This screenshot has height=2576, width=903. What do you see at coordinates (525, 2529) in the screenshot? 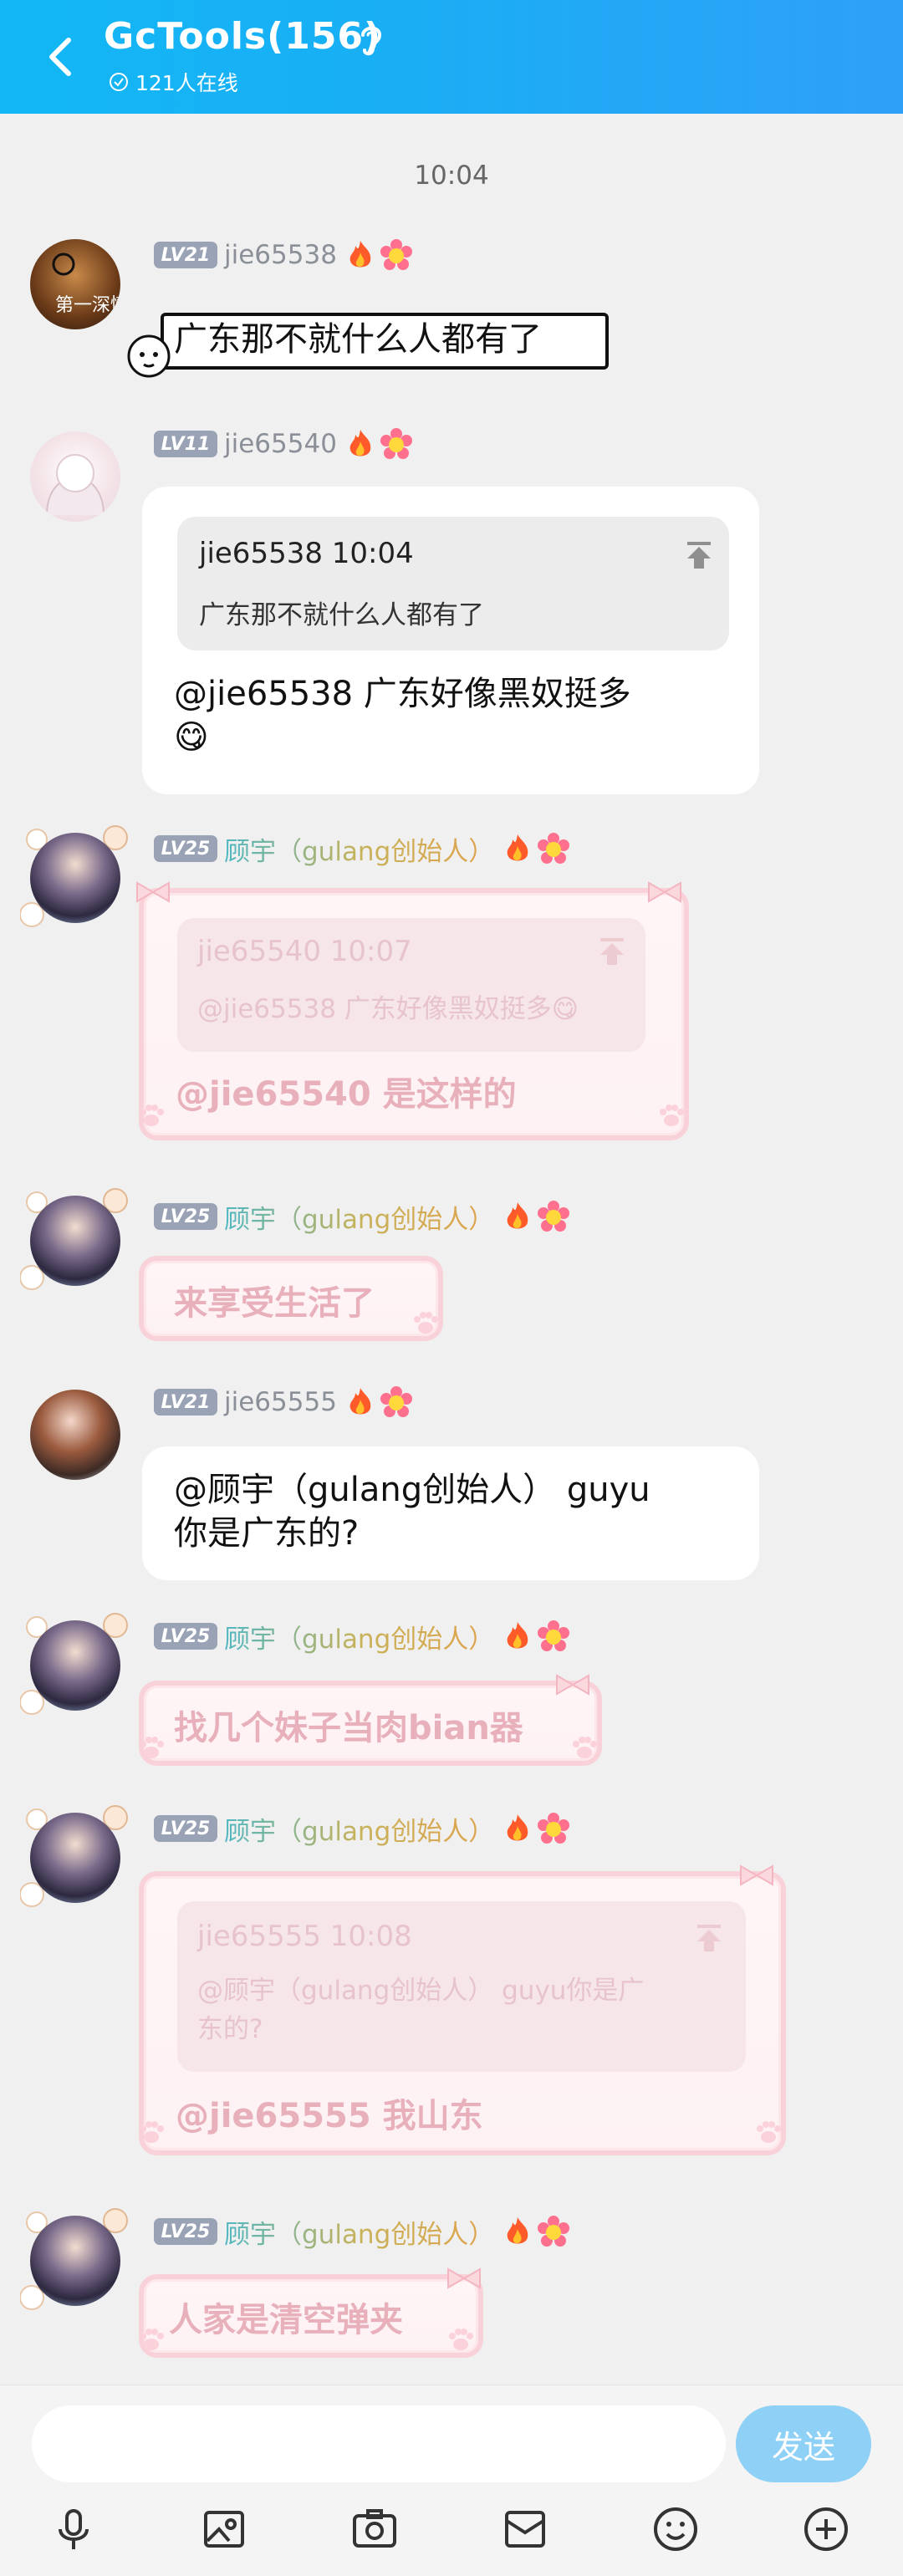
I see `envelope-icon` at bounding box center [525, 2529].